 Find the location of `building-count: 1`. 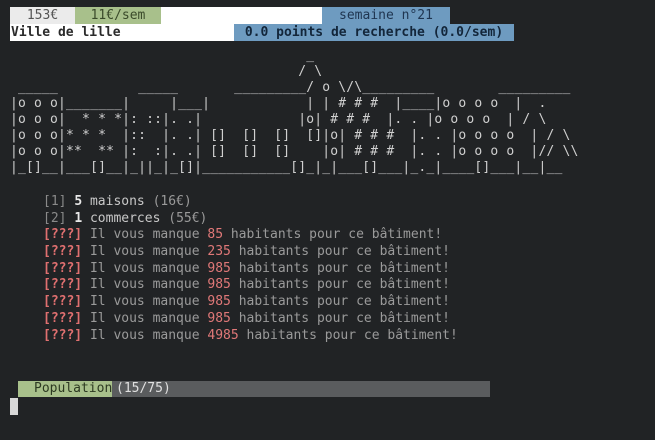

building-count: 1 is located at coordinates (78, 218).